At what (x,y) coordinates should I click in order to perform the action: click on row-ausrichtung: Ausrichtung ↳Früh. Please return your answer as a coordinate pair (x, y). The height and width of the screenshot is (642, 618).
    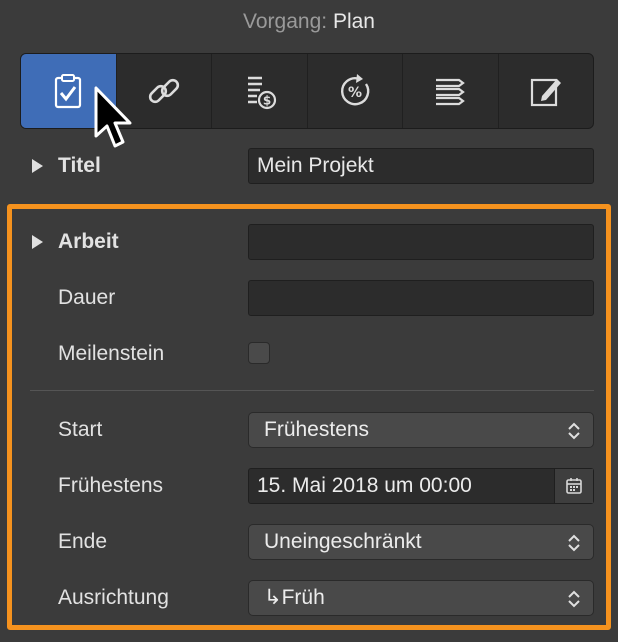
    Looking at the image, I should click on (309, 598).